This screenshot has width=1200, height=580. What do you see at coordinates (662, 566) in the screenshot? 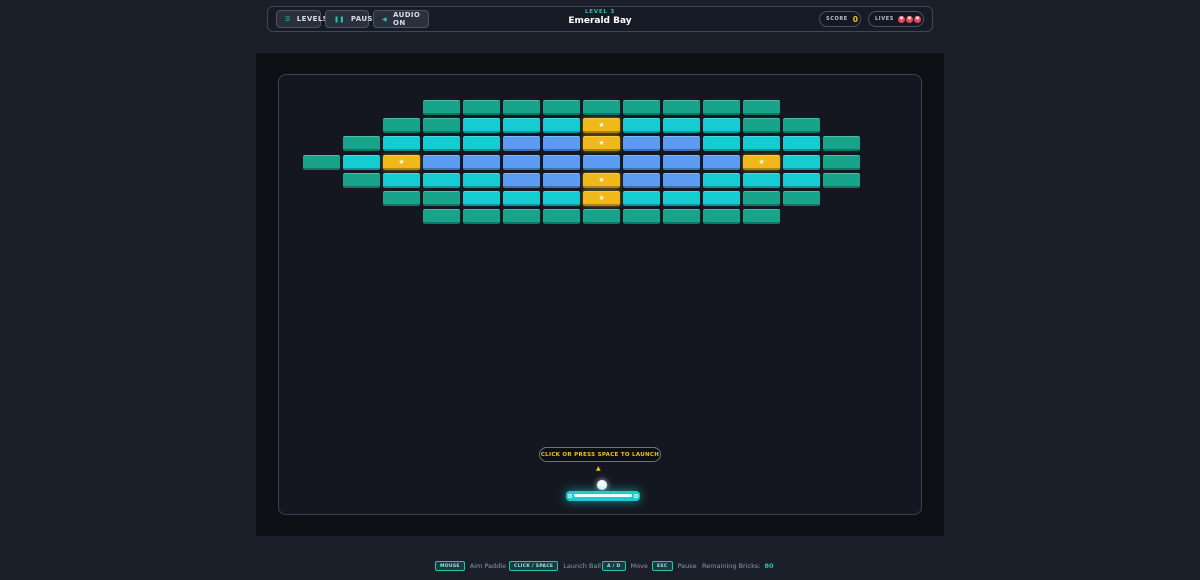
I see `key-badge: ESC` at bounding box center [662, 566].